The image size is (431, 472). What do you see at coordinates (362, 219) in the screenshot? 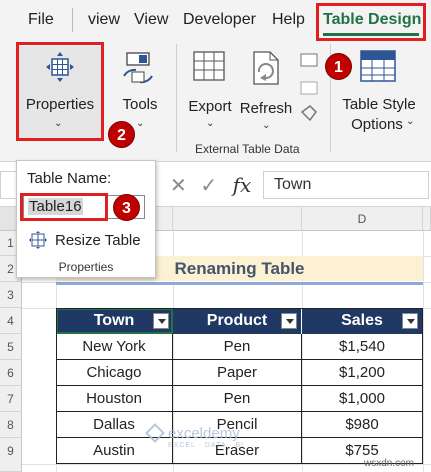
I see `column-header-d: D` at bounding box center [362, 219].